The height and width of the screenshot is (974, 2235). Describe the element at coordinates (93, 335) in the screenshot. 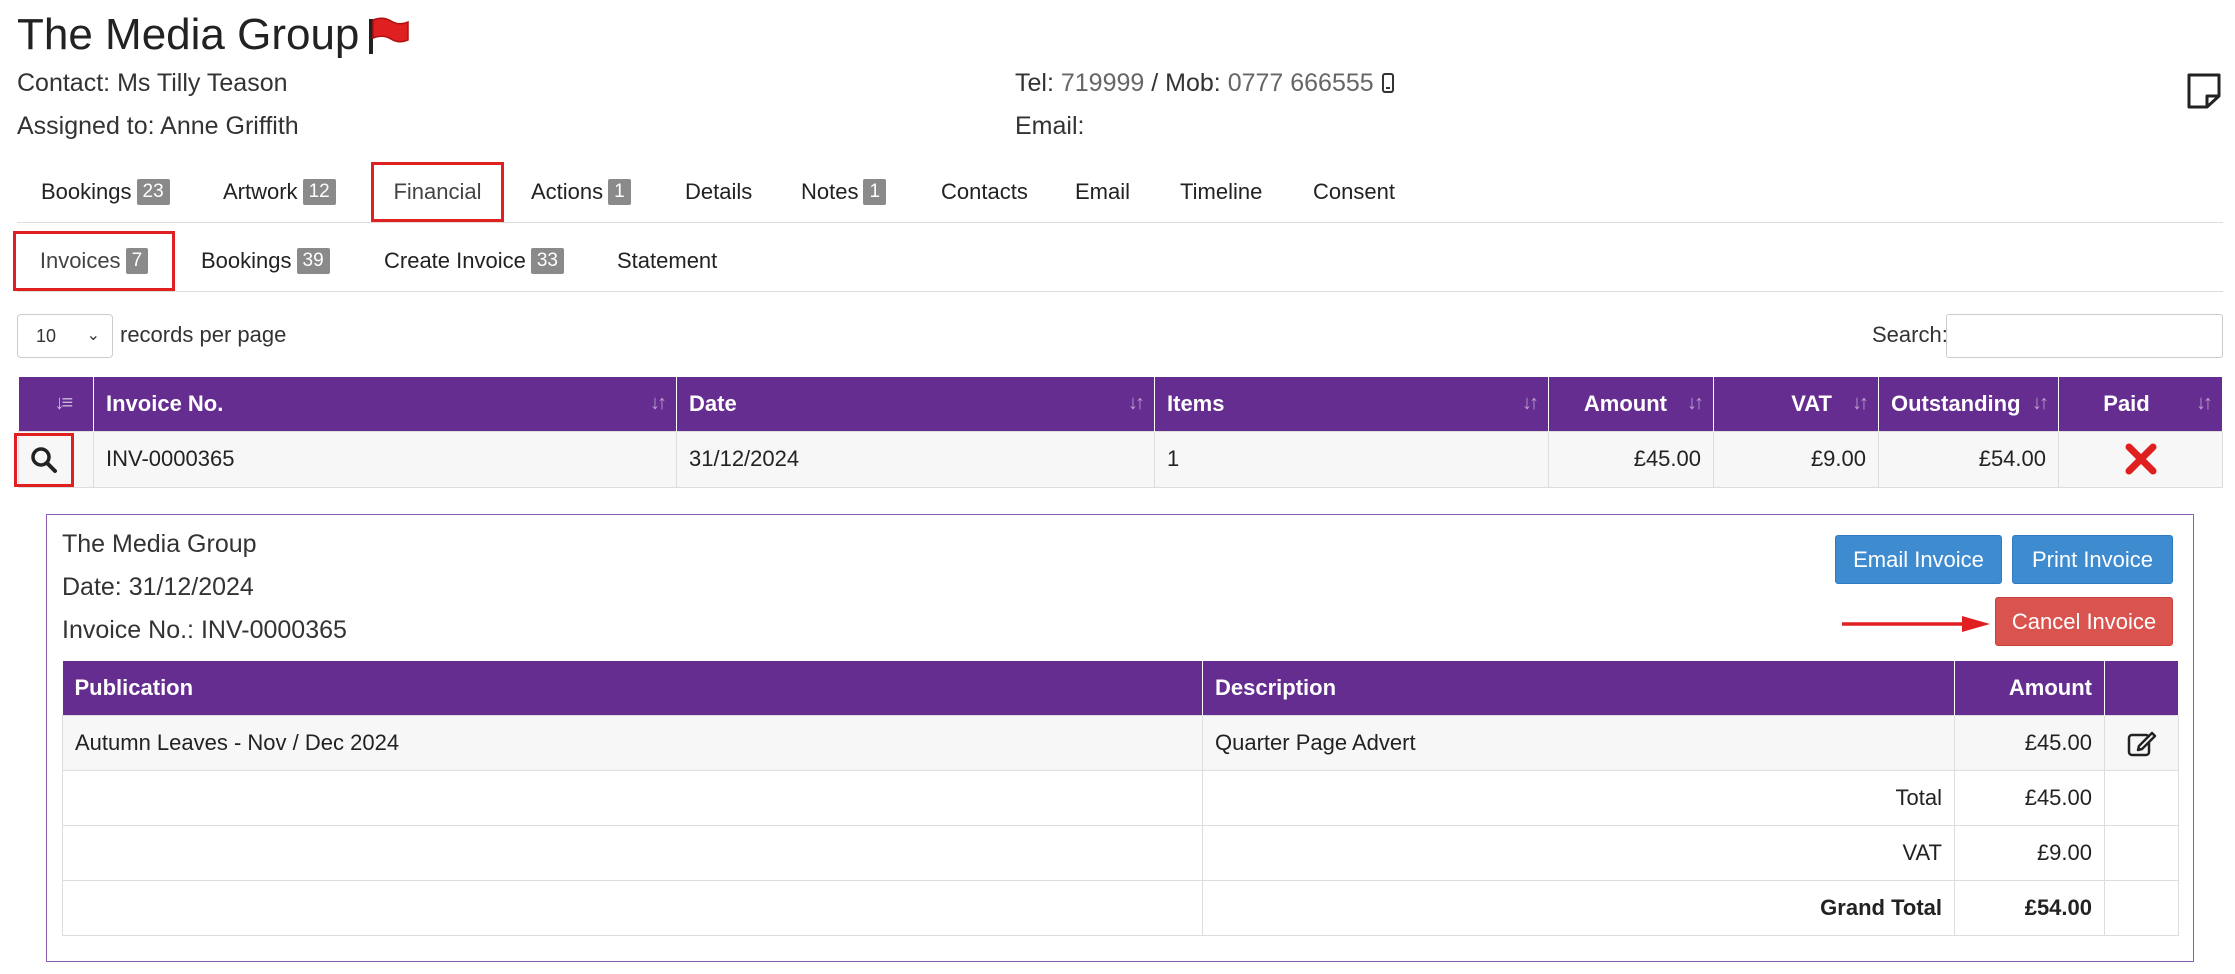

I see `chevron-down-icon: ⌄` at that location.